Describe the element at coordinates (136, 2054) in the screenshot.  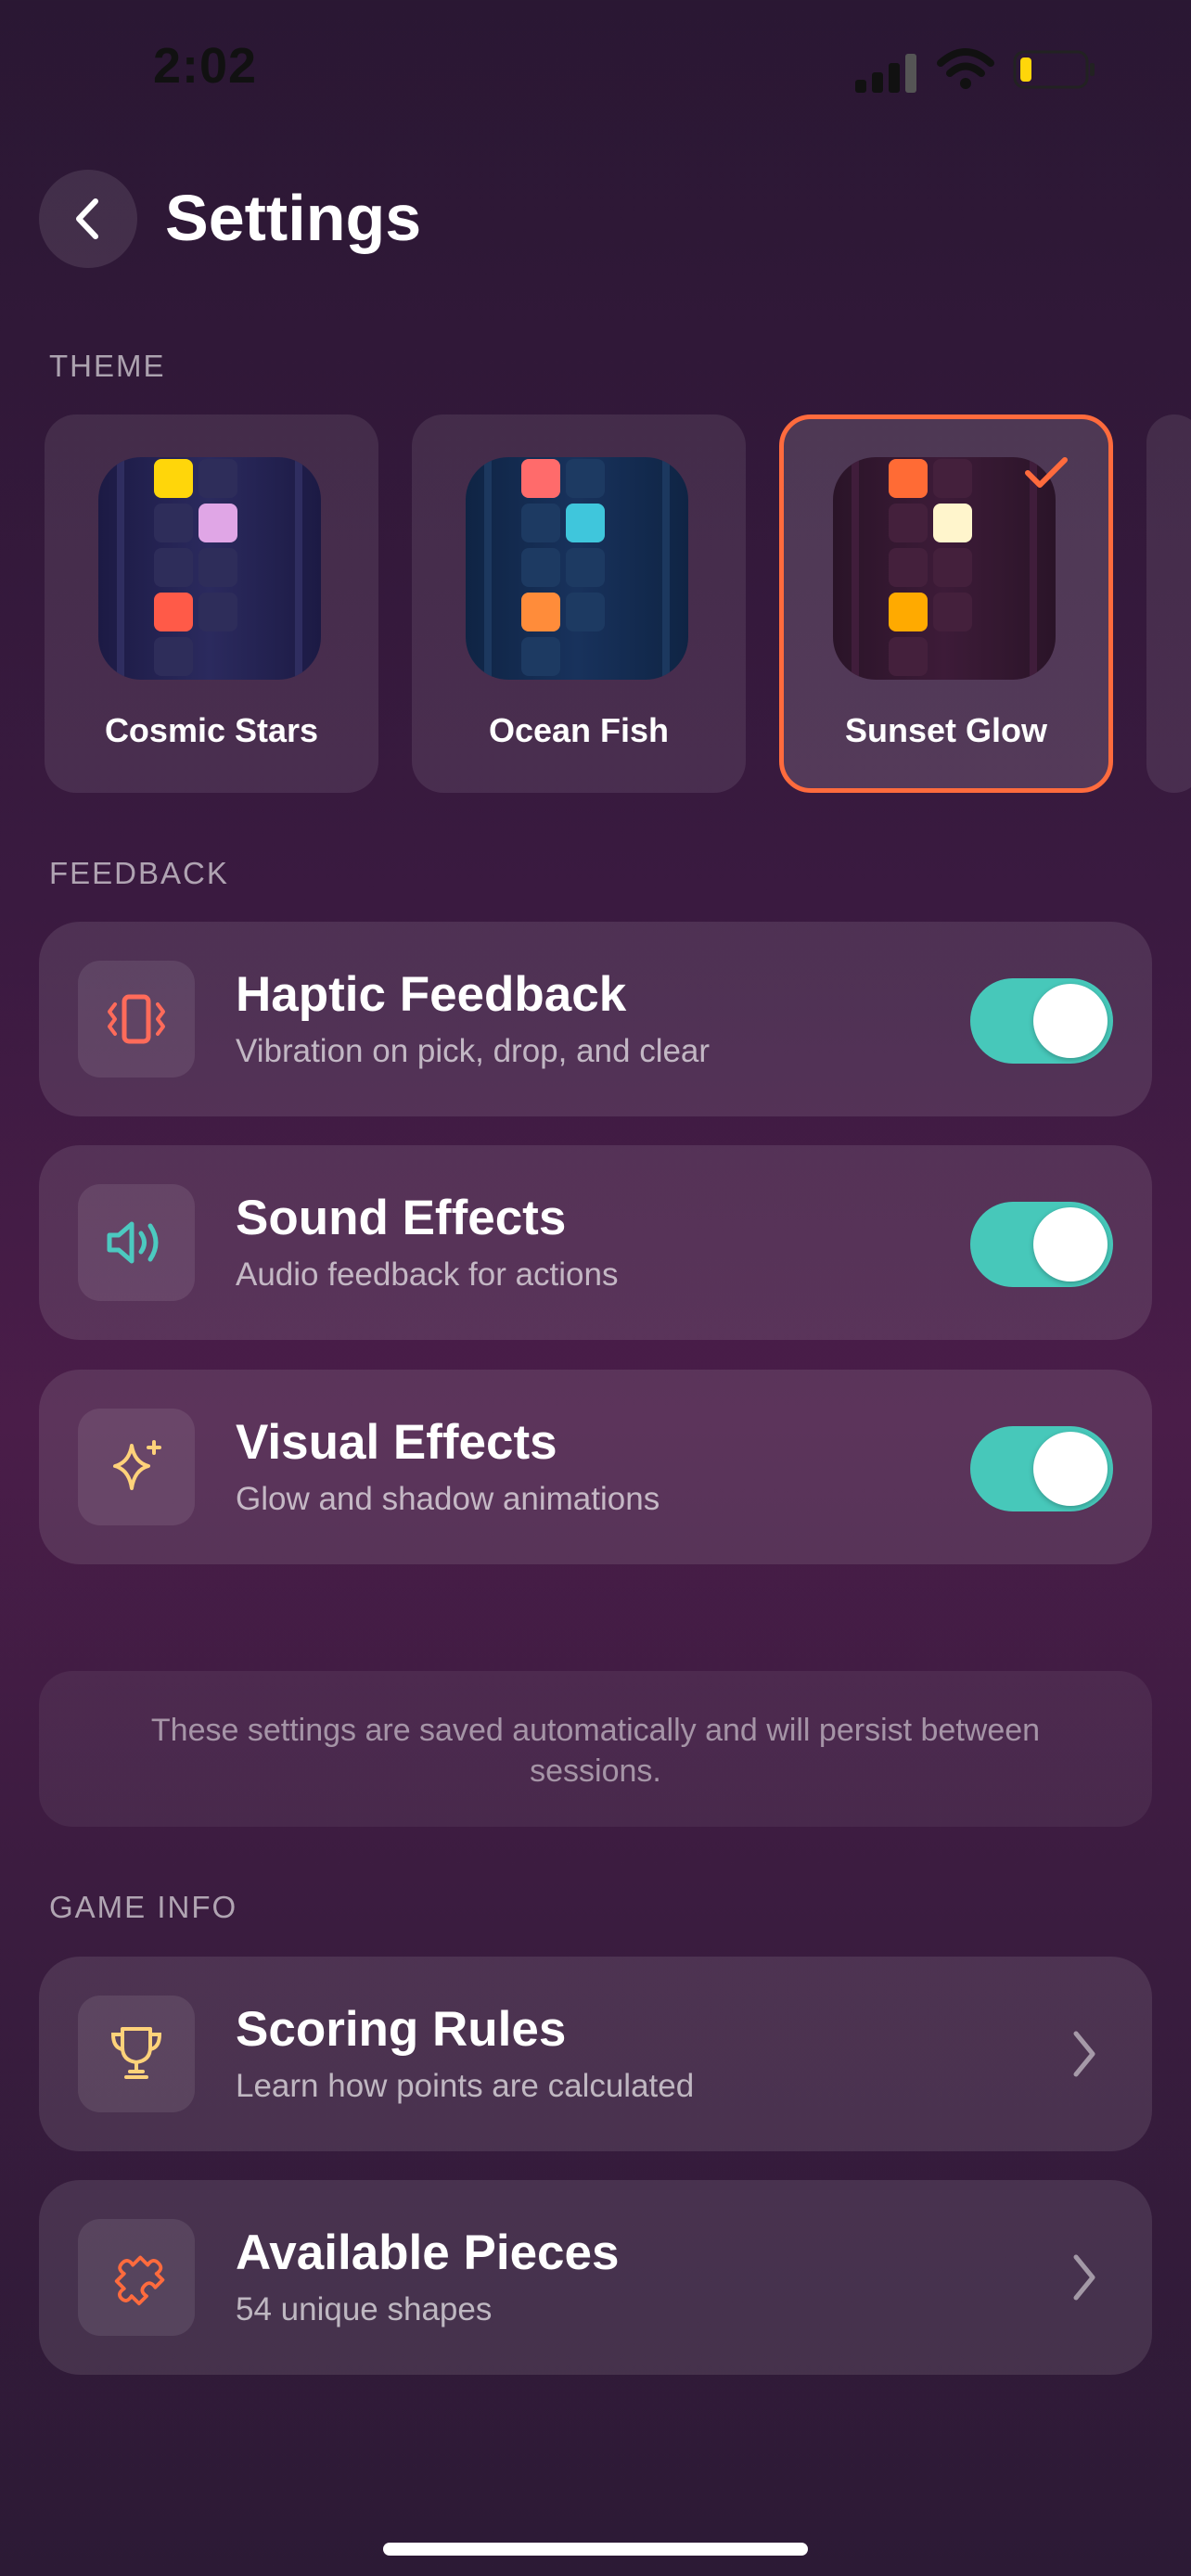
I see `trophy-icon` at that location.